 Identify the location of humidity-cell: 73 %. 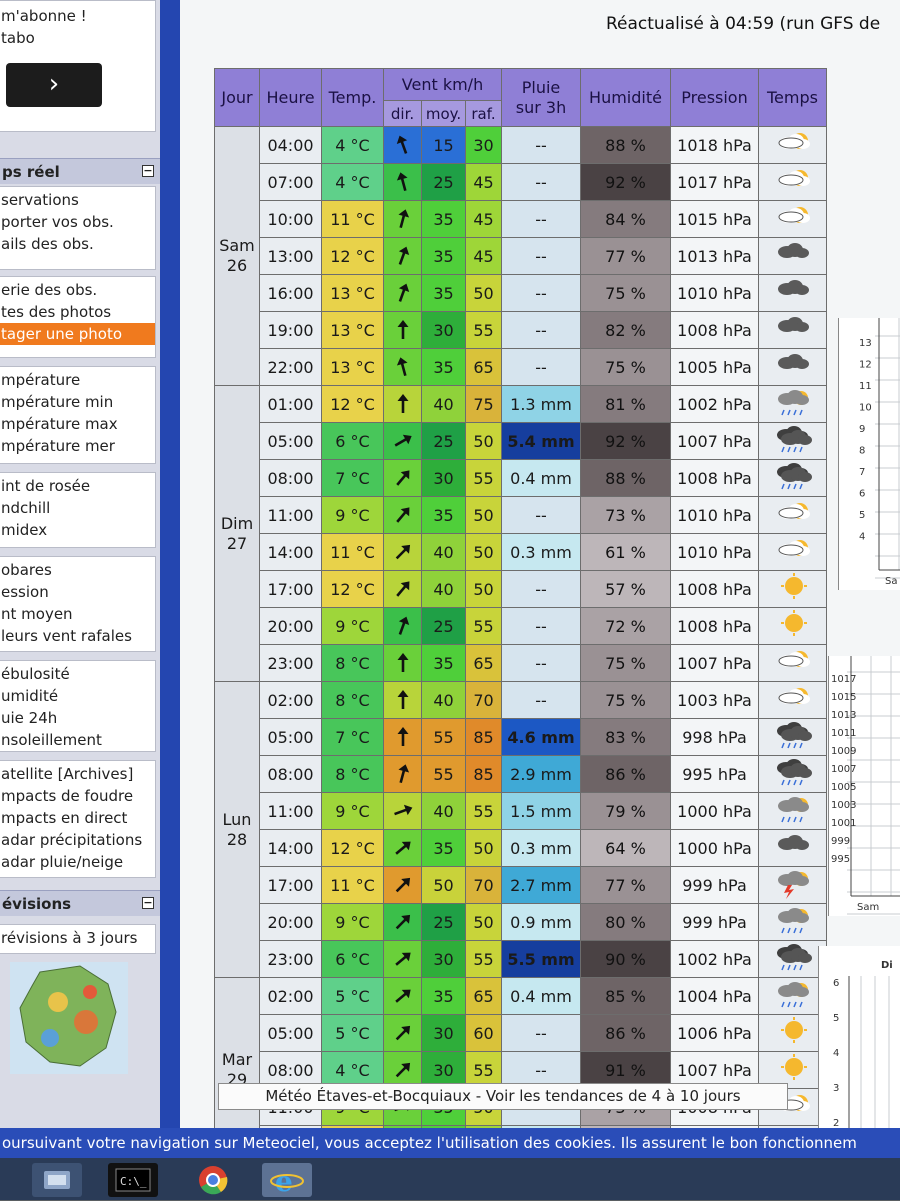
(625, 515).